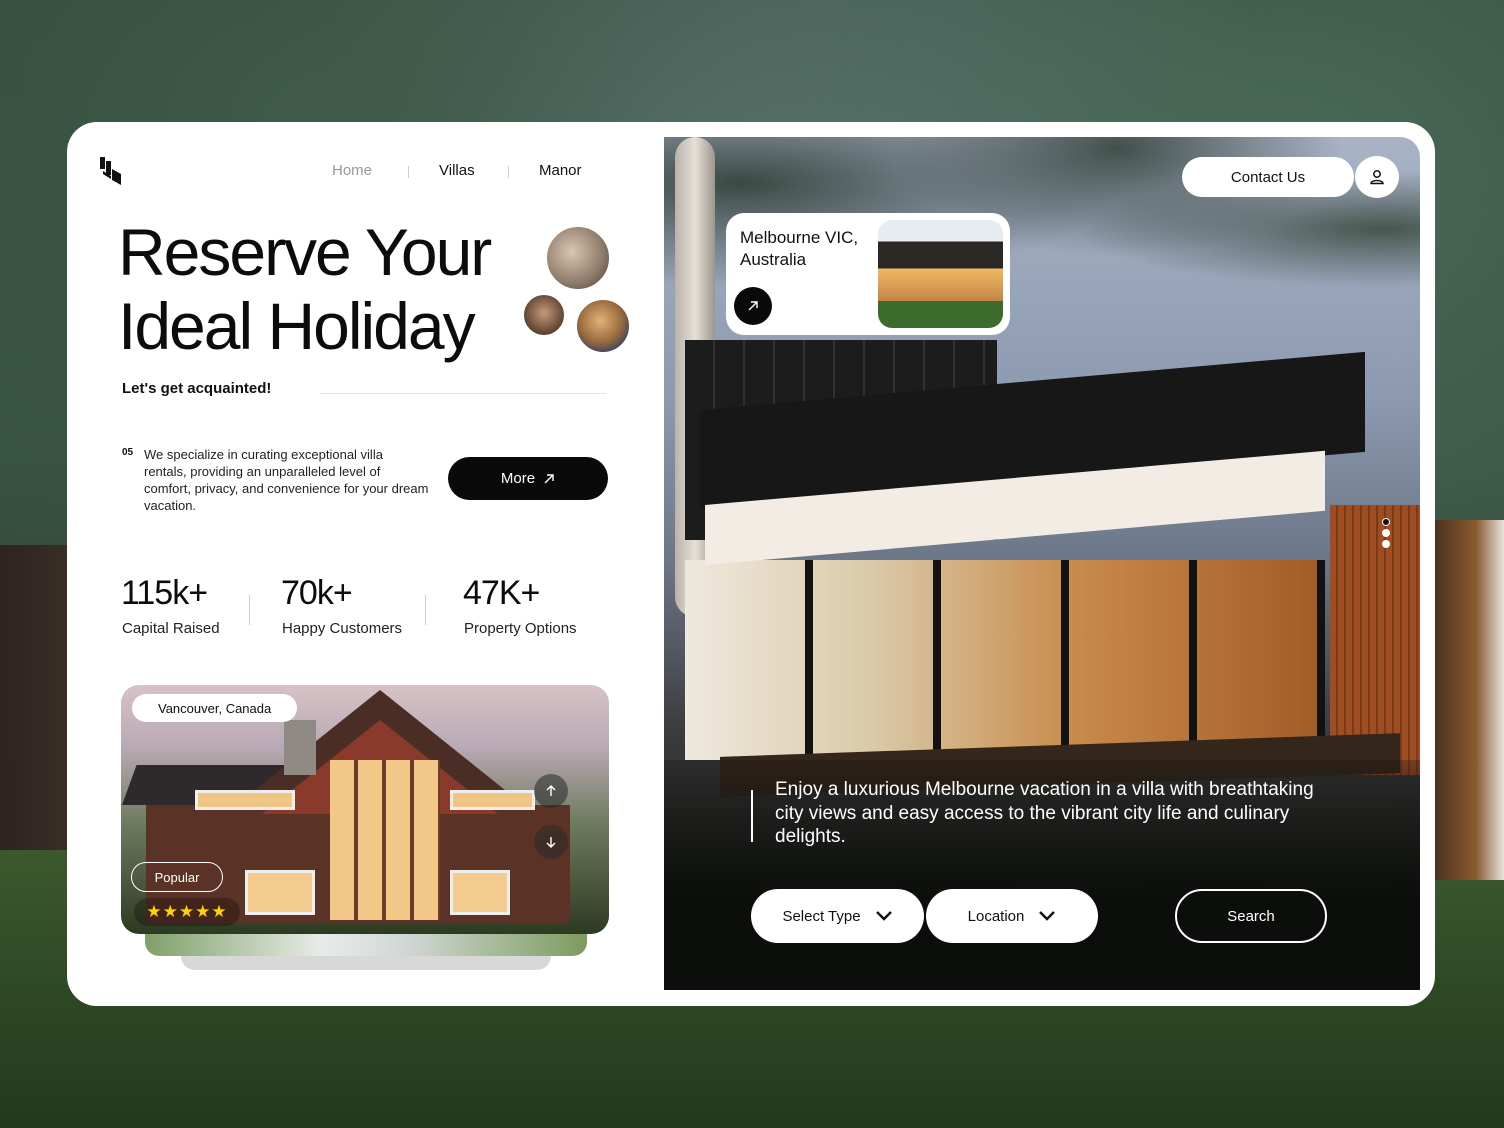 This screenshot has height=1128, width=1504. What do you see at coordinates (463, 393) in the screenshot?
I see `divider` at bounding box center [463, 393].